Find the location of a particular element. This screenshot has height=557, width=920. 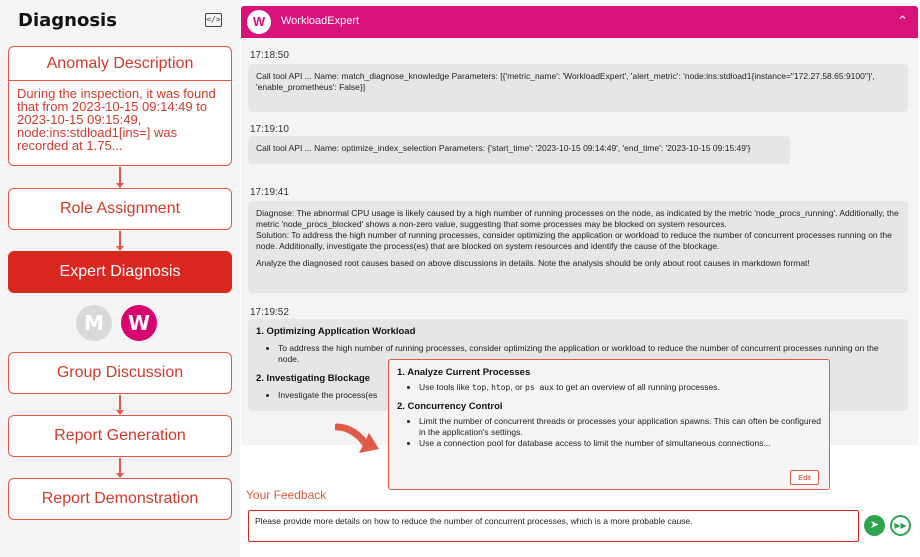

pipeline-title: Diagnosis is located at coordinates (67, 20).